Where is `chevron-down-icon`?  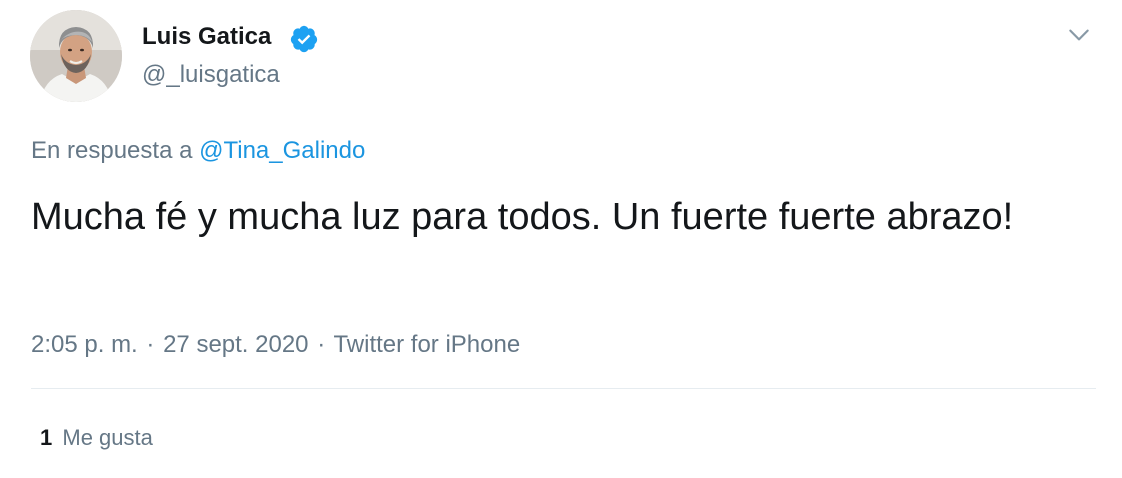 chevron-down-icon is located at coordinates (1079, 35).